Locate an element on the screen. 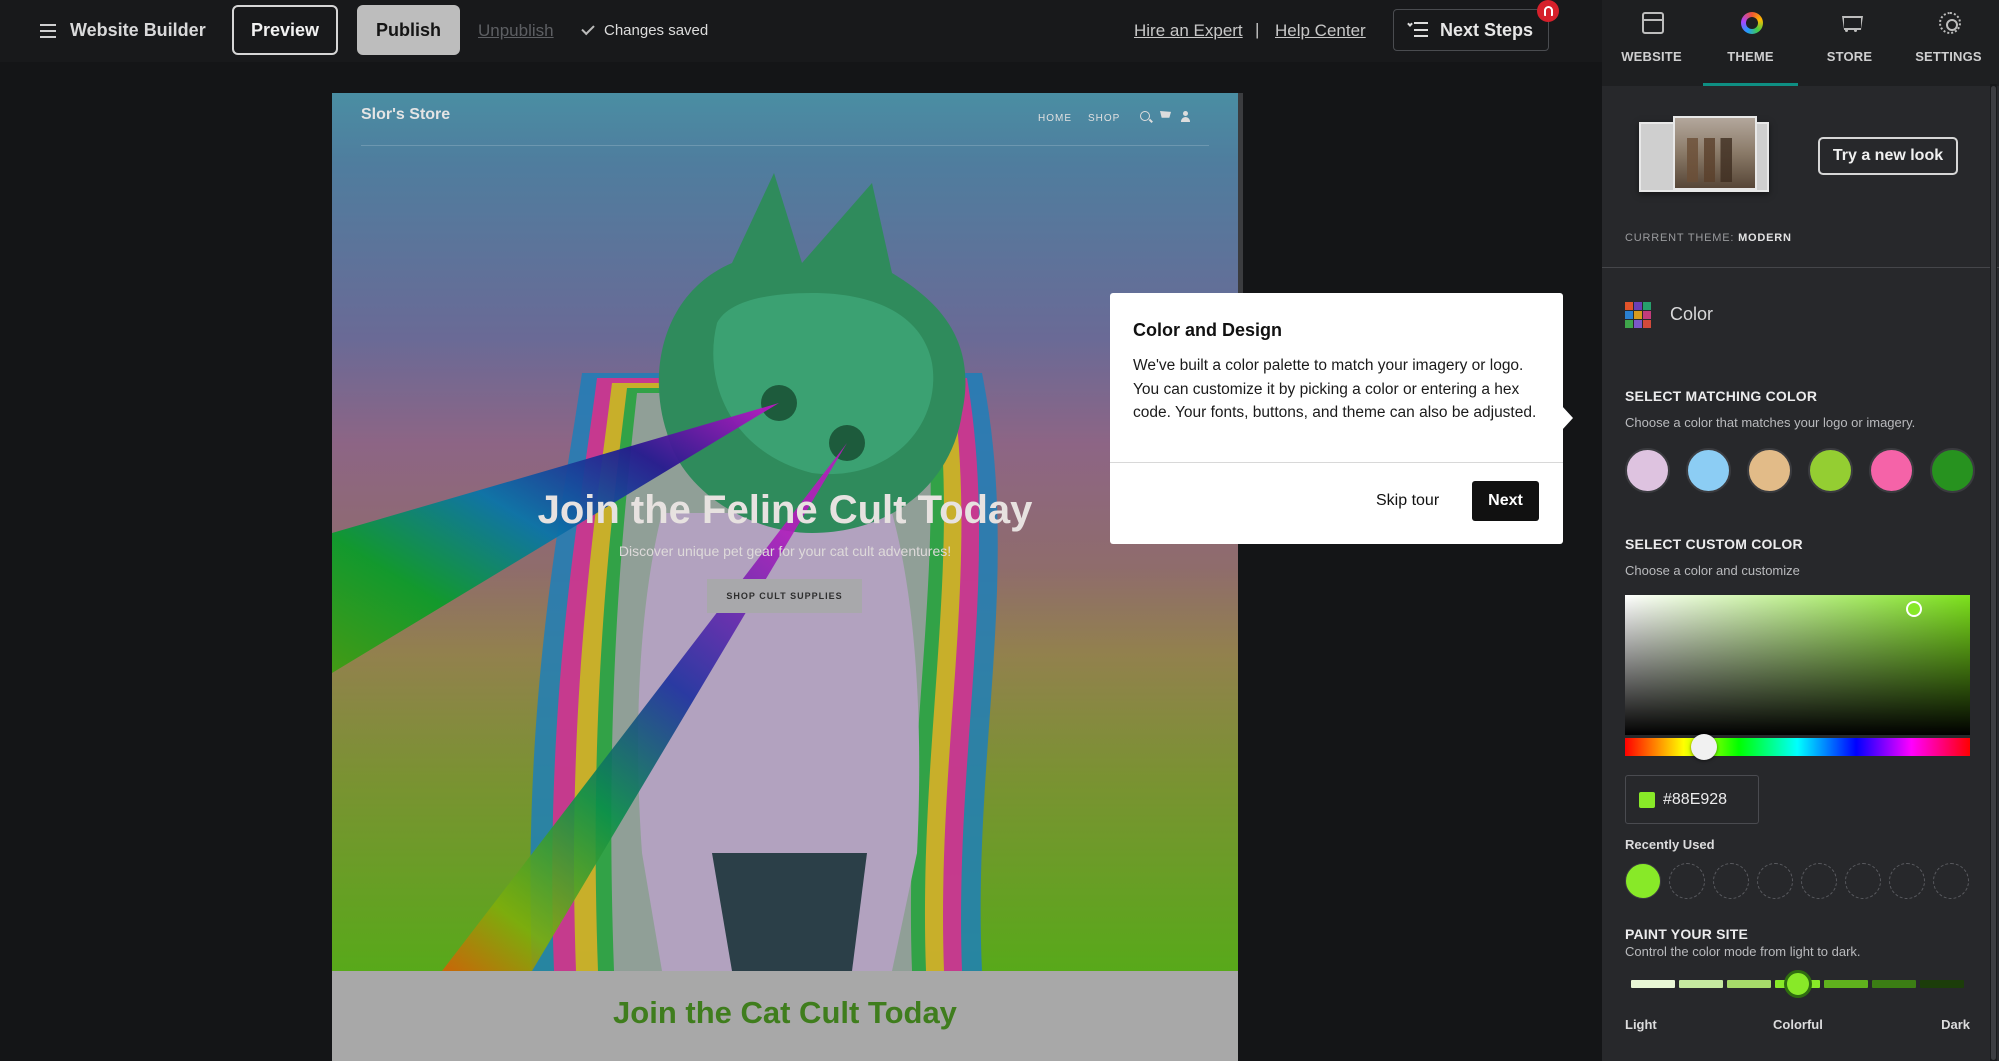 Image resolution: width=1999 pixels, height=1061 pixels. matching-color-title: SELECT MATCHING COLOR is located at coordinates (1721, 396).